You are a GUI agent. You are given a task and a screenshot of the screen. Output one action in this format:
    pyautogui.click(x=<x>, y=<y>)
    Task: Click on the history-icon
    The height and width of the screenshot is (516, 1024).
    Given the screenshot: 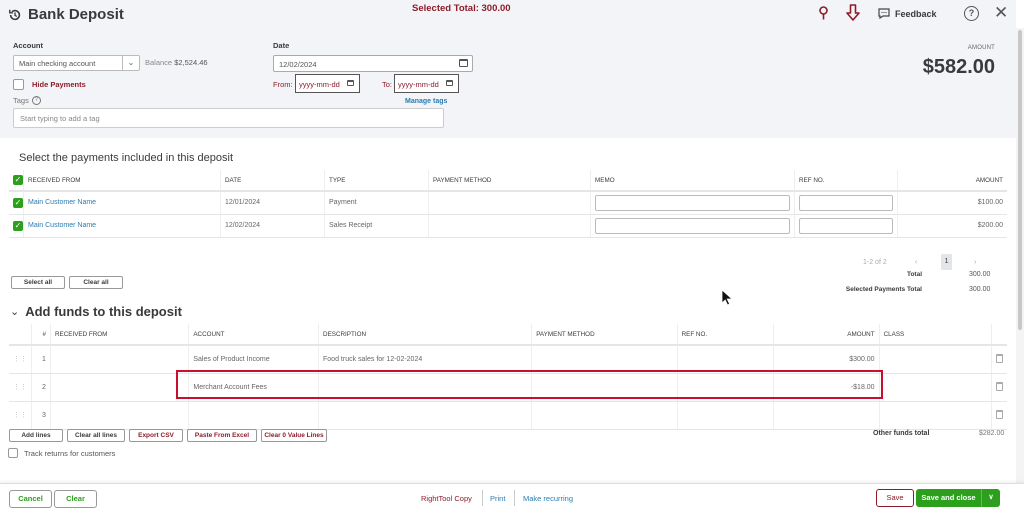 What is the action you would take?
    pyautogui.click(x=15, y=15)
    